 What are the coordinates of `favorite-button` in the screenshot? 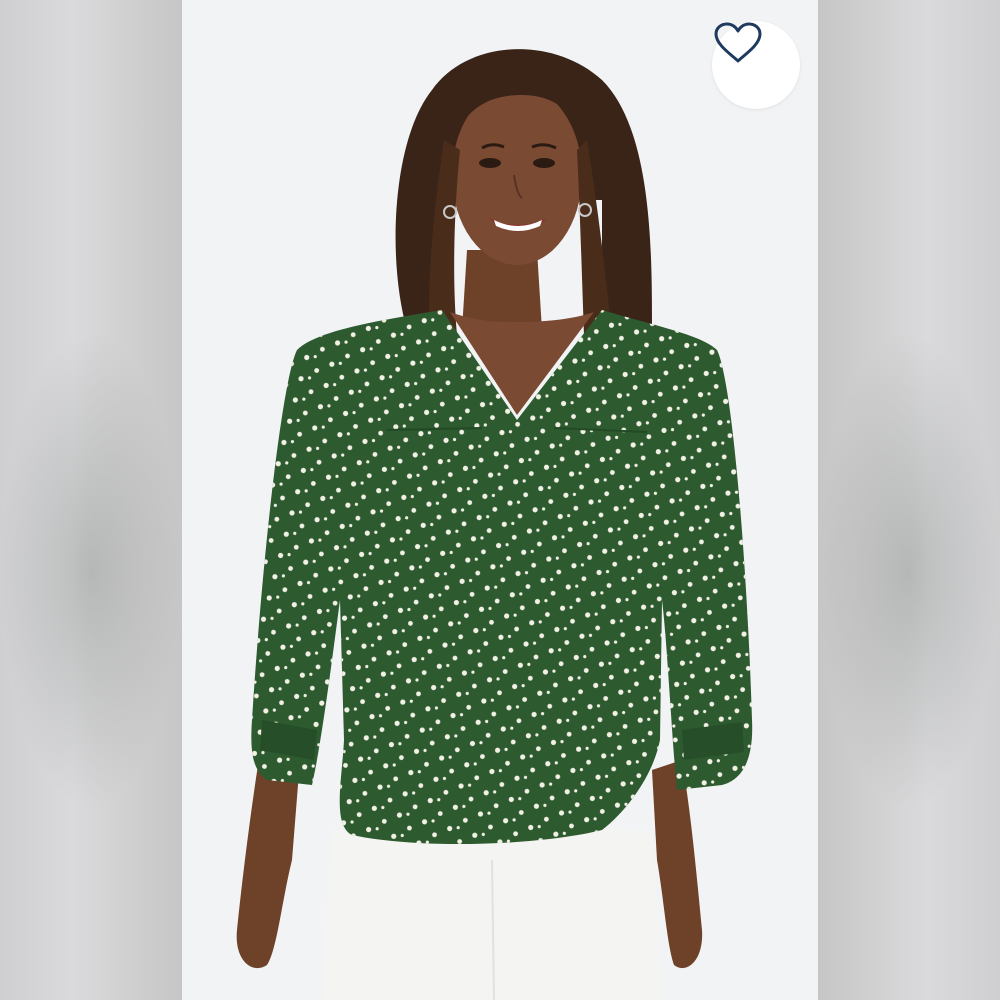 It's located at (756, 65).